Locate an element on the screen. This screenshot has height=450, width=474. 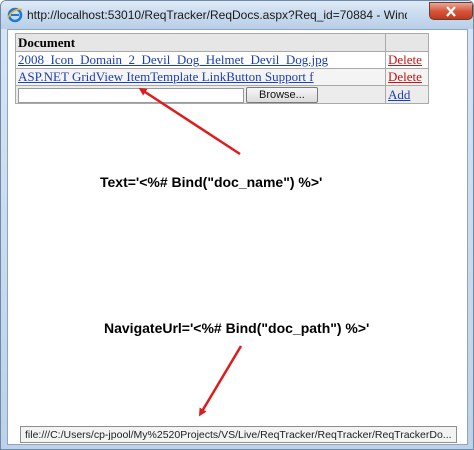
arrow-to-status-url is located at coordinates (220, 381).